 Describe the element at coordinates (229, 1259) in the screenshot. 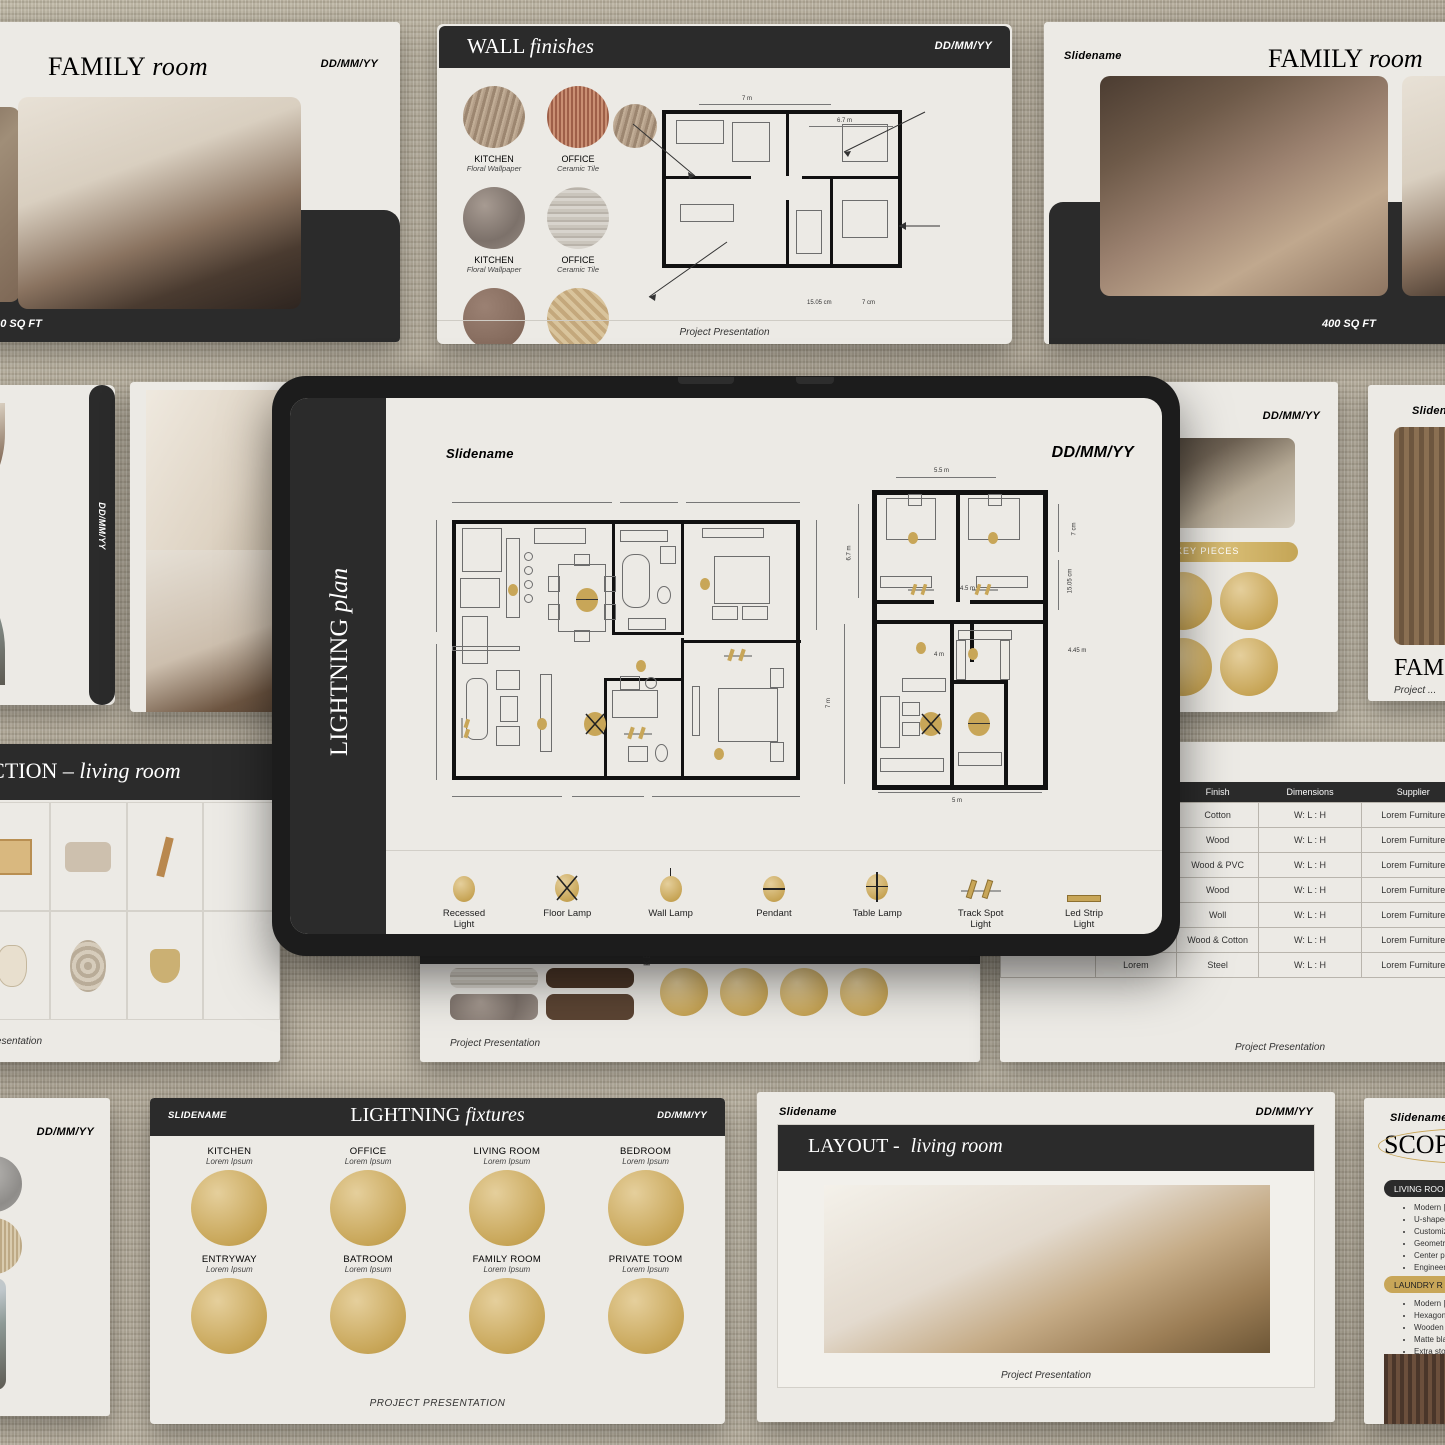

I see `fixture-room-label: ENTRYWAY` at that location.